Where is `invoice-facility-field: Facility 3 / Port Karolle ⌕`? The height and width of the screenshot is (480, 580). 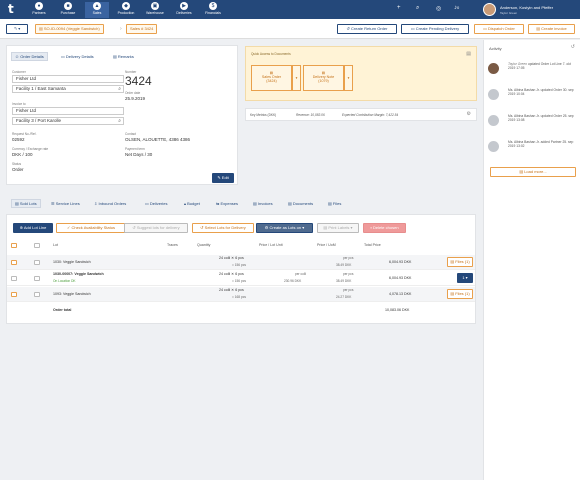 invoice-facility-field: Facility 3 / Port Karolle ⌕ is located at coordinates (68, 121).